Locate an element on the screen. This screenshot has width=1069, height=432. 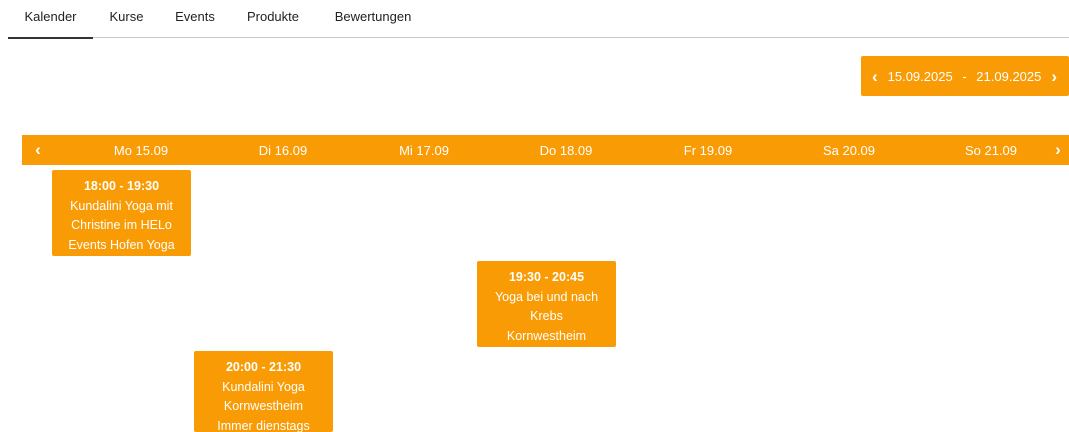
range-start: 15.09.2025 is located at coordinates (920, 76).